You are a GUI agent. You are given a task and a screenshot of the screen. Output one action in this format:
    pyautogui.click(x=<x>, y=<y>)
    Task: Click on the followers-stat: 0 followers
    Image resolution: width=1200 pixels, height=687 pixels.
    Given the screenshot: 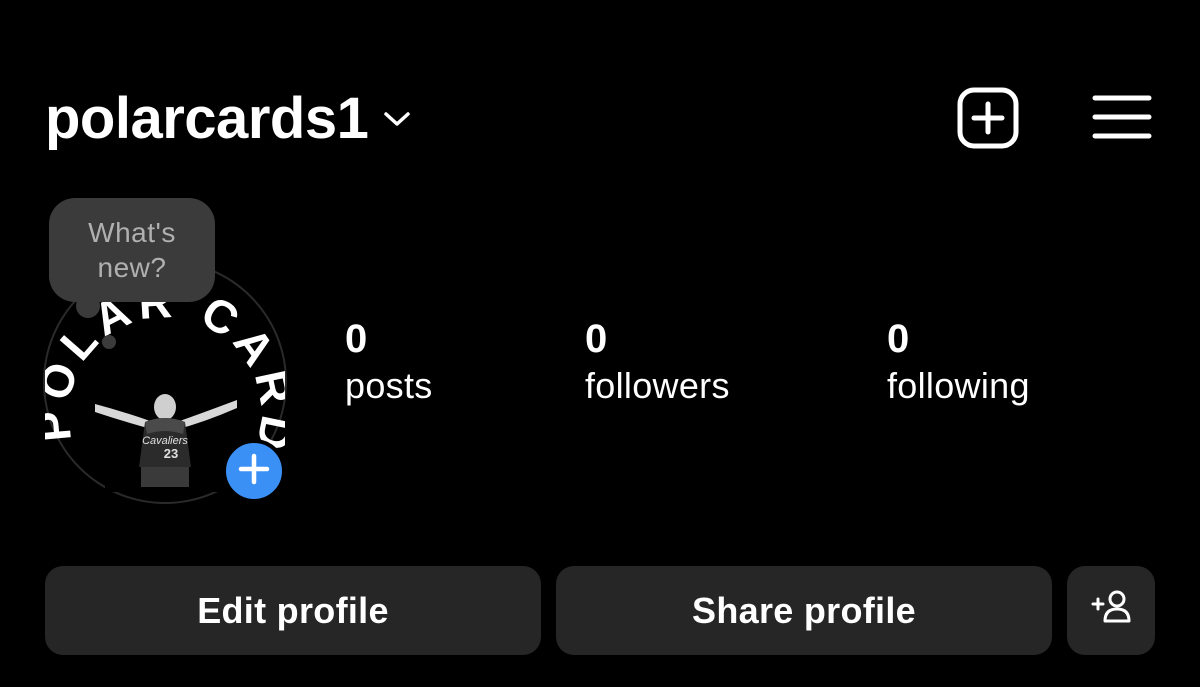 What is the action you would take?
    pyautogui.click(x=657, y=363)
    